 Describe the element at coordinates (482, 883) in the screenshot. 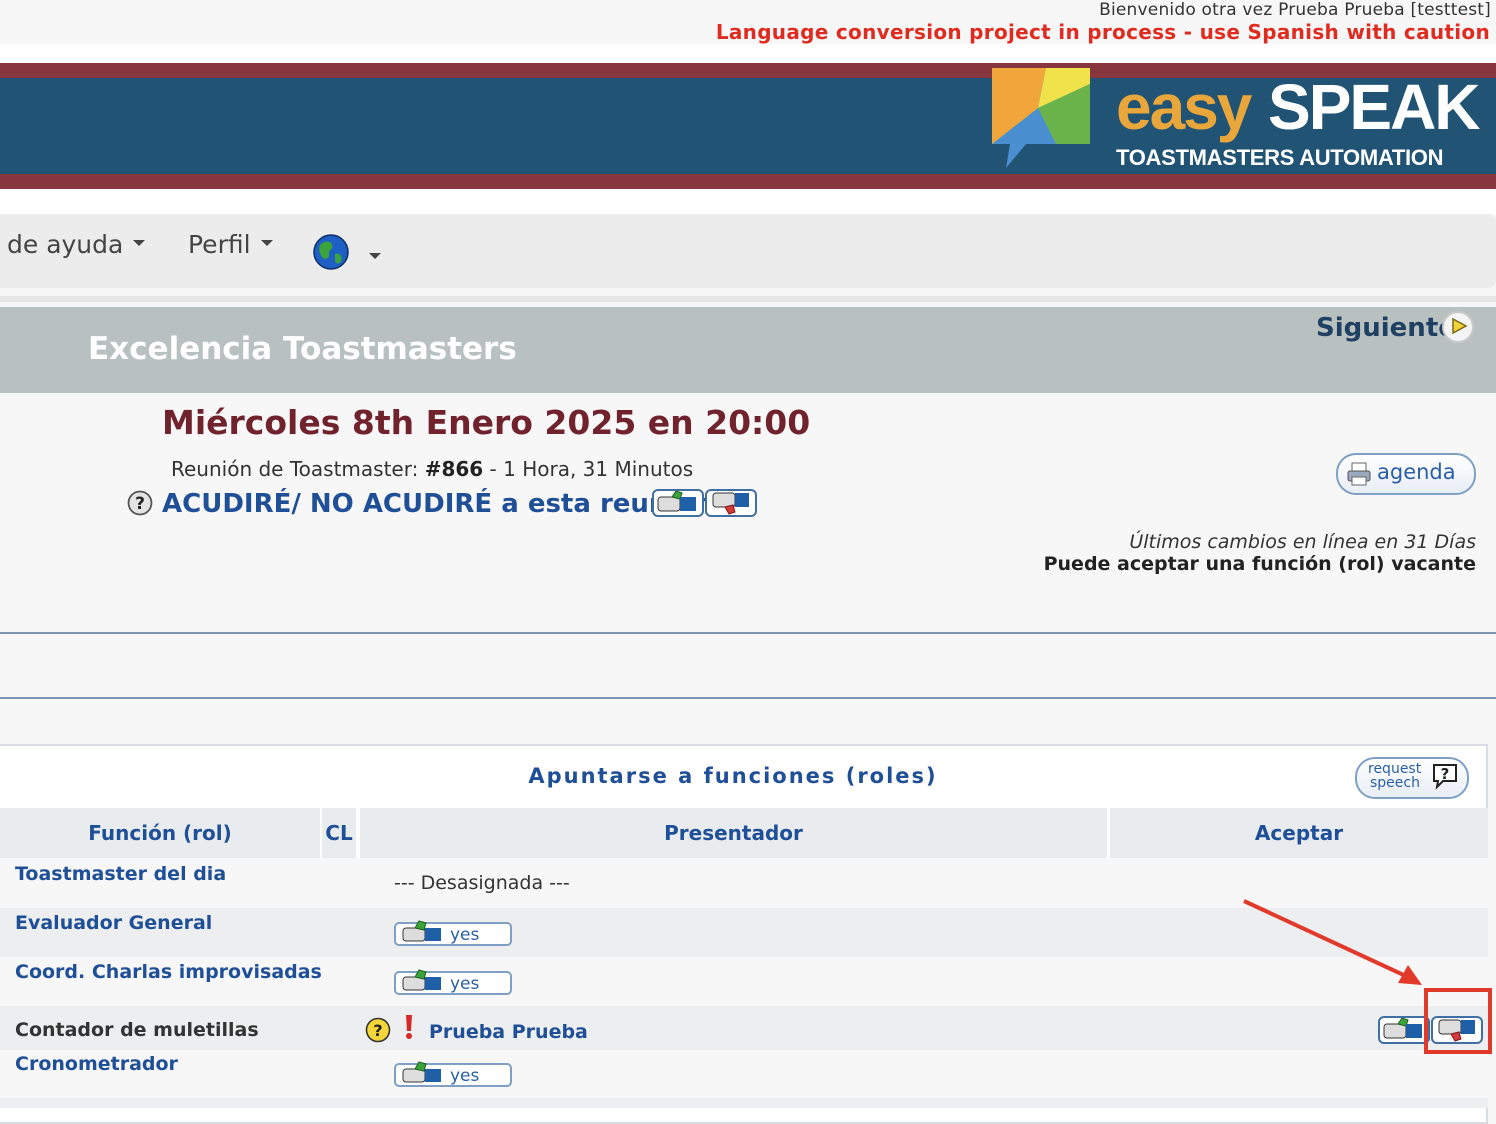

I see `unassigned-text: --- Desasignada ---` at that location.